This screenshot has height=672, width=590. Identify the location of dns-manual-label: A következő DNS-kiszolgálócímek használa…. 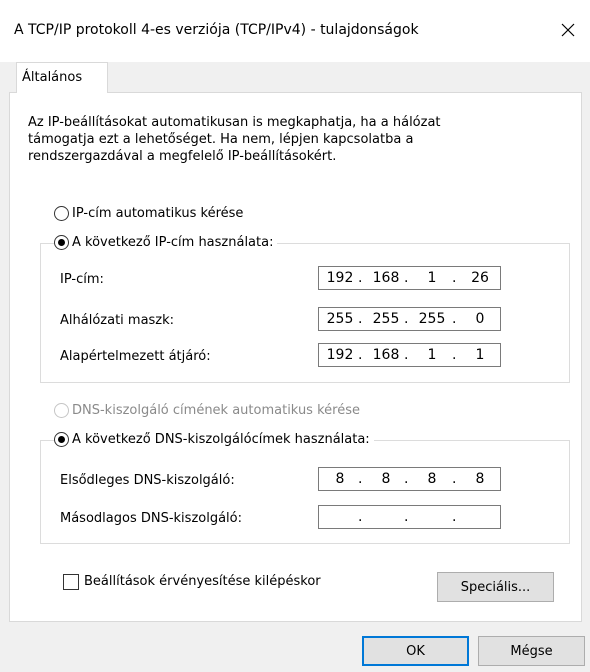
(221, 439).